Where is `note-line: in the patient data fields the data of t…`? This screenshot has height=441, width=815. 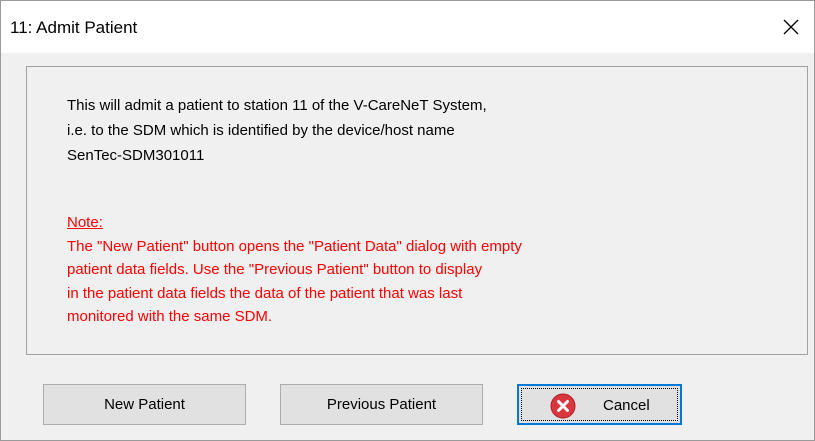 note-line: in the patient data fields the data of t… is located at coordinates (265, 293).